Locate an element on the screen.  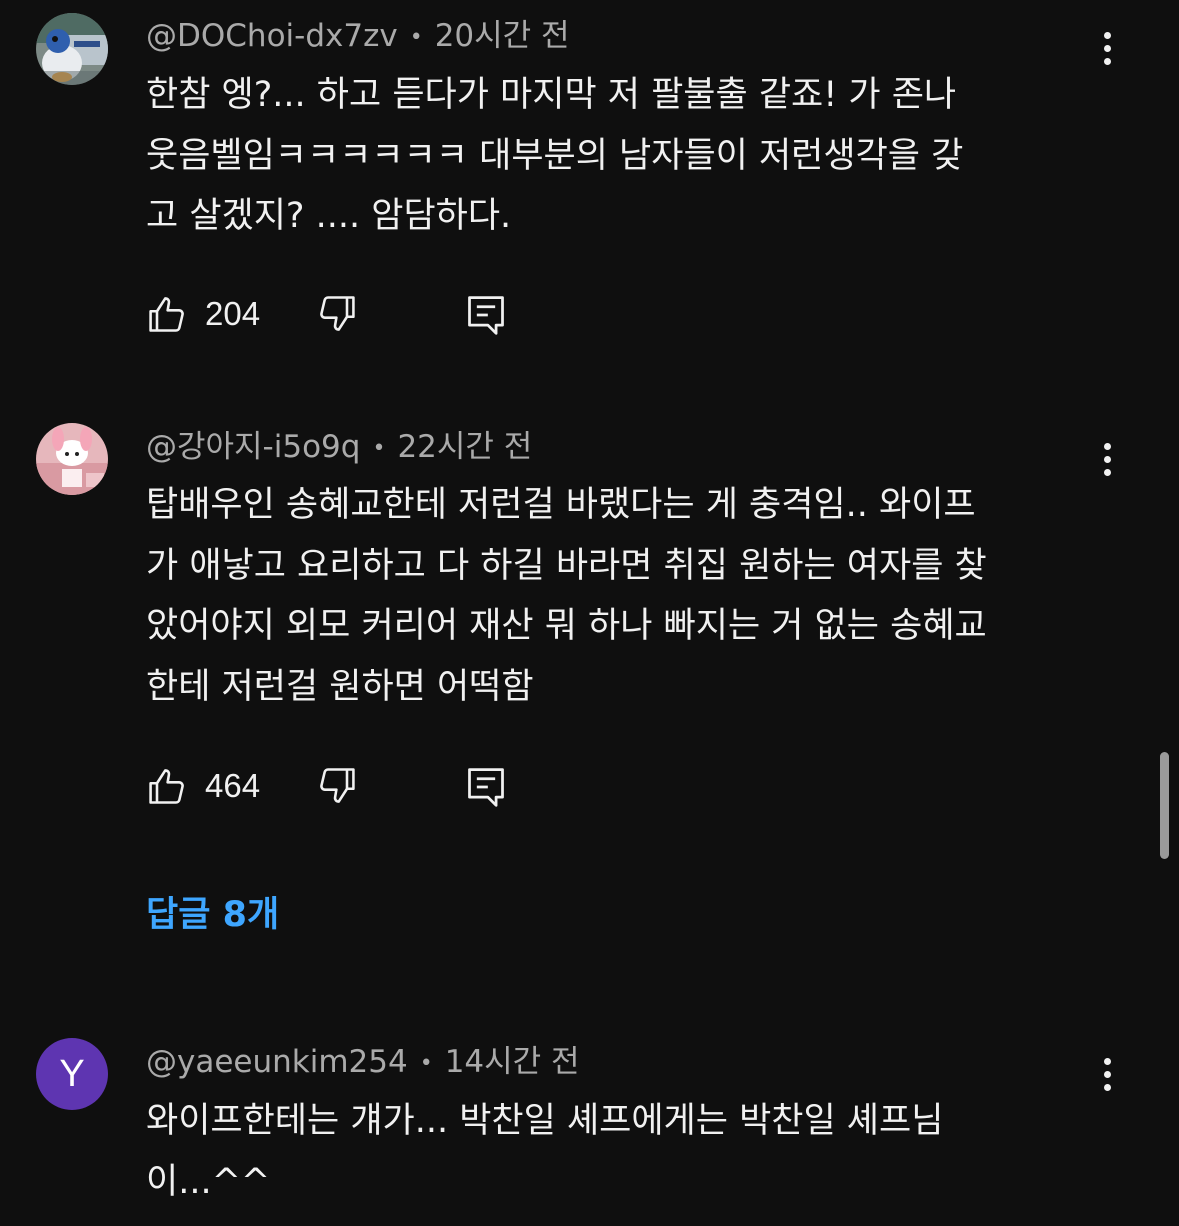
duck-photo-avatar-image is located at coordinates (72, 49).